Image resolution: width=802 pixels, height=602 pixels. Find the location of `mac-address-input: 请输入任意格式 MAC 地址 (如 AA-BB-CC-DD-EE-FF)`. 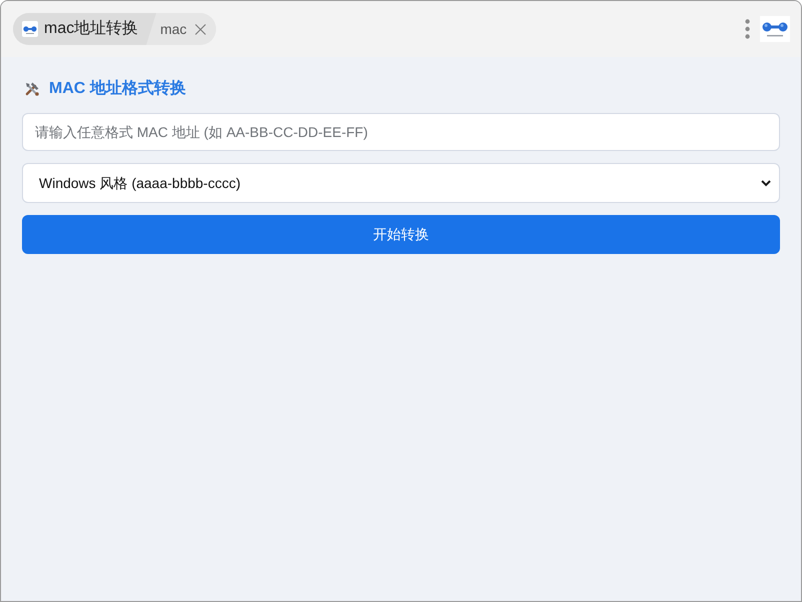

mac-address-input: 请输入任意格式 MAC 地址 (如 AA-BB-CC-DD-EE-FF) is located at coordinates (401, 132).